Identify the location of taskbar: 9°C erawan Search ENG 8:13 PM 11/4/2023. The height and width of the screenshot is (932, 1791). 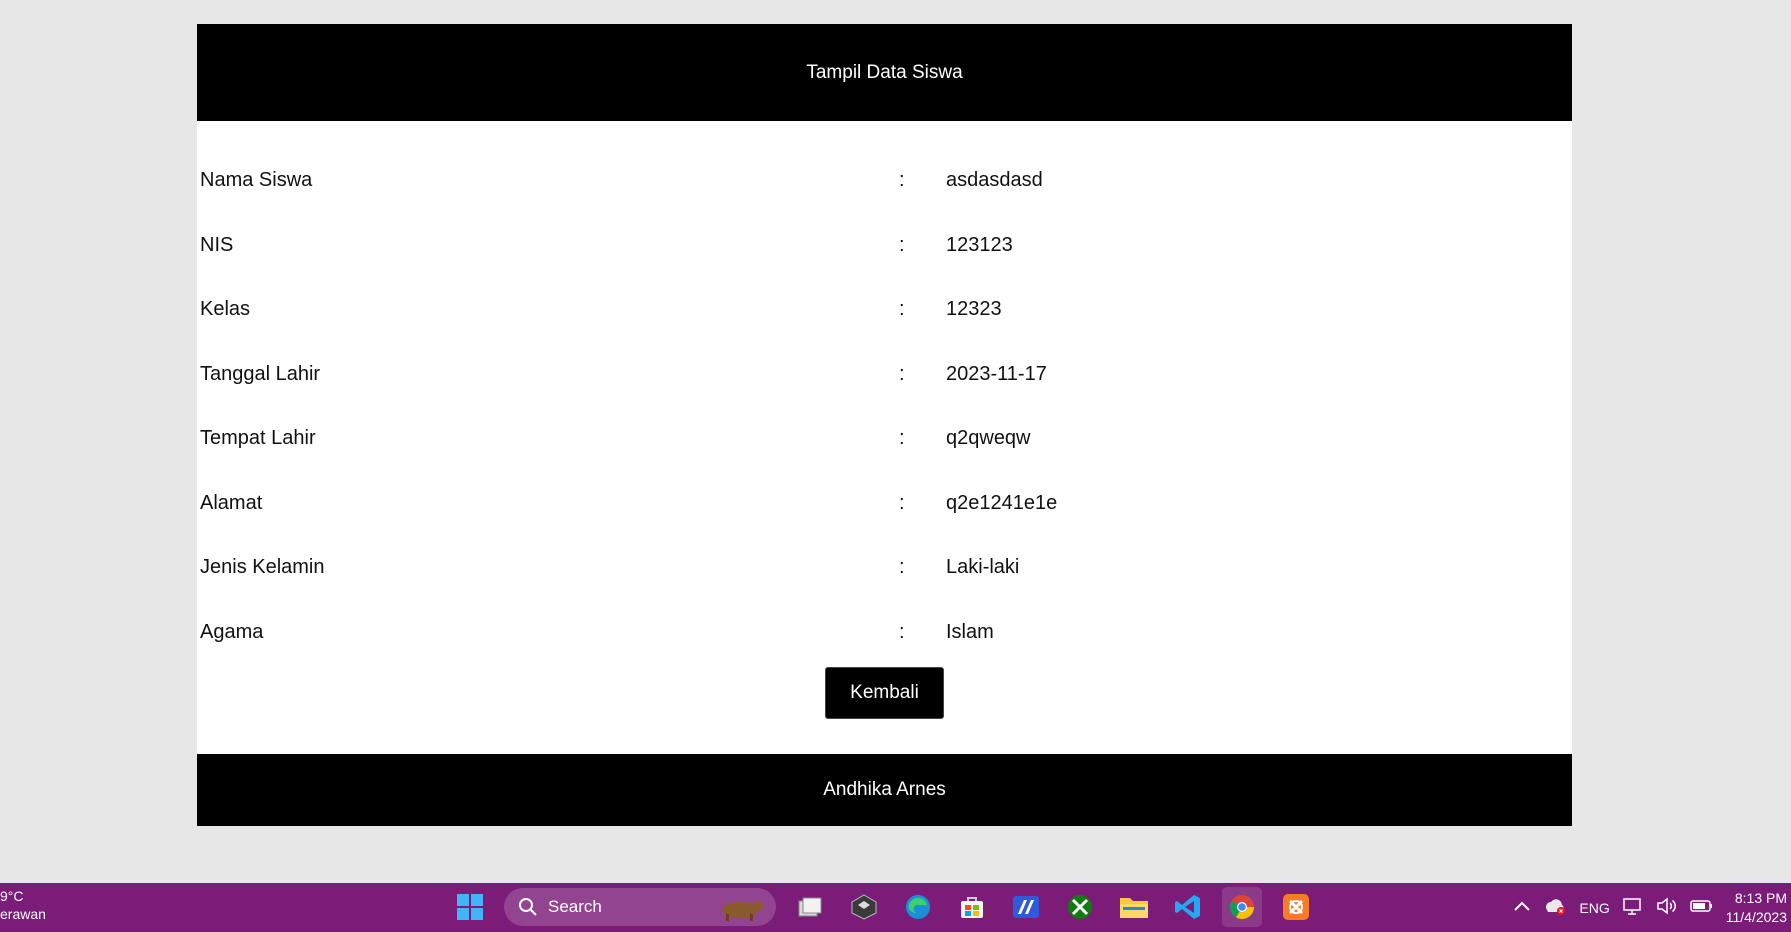
(895, 907).